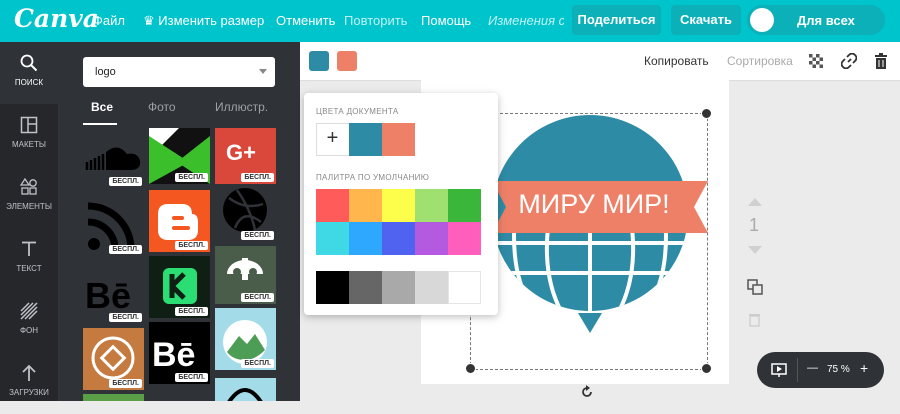 The width and height of the screenshot is (900, 414). I want to click on search-input: logo, so click(179, 72).